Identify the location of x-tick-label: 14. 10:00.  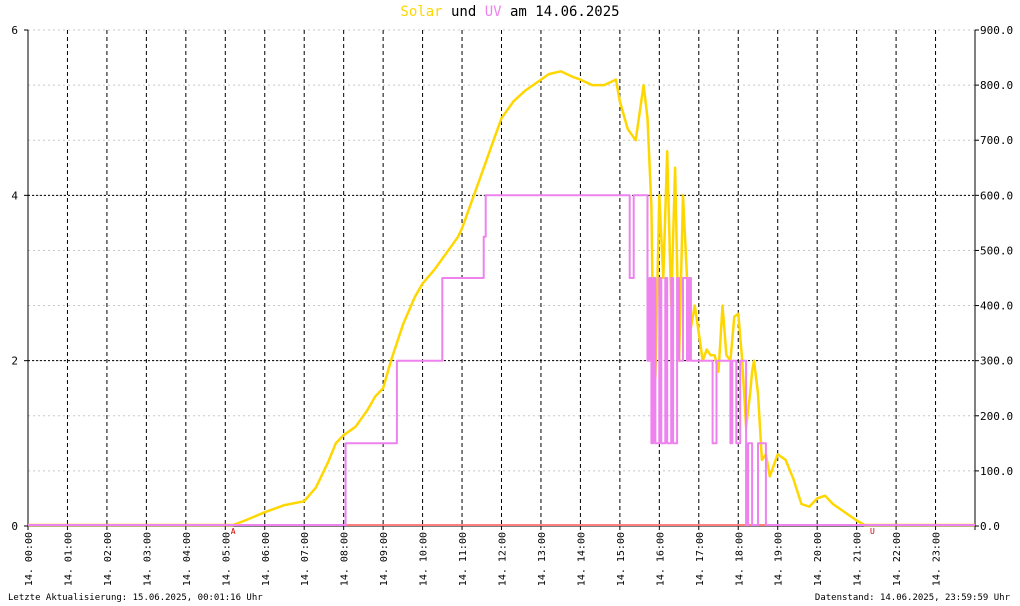
(424, 559).